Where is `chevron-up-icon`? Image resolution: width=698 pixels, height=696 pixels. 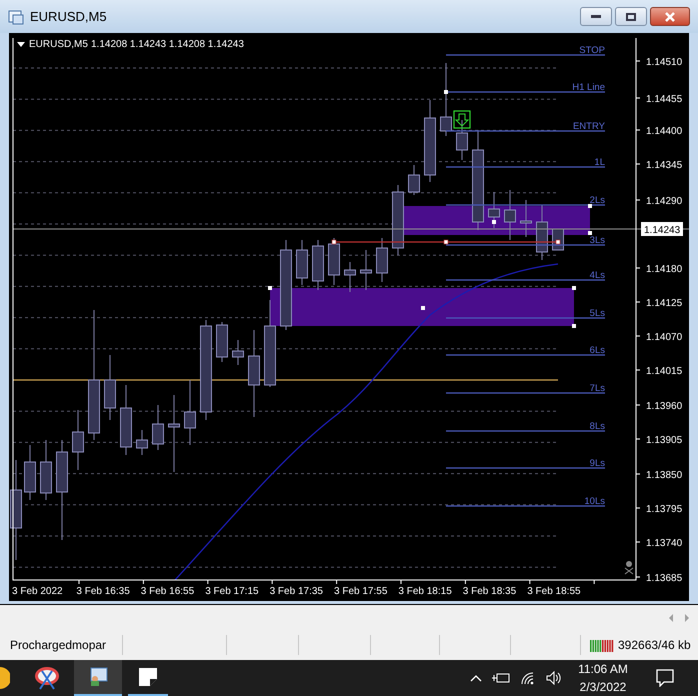
chevron-up-icon is located at coordinates (476, 678).